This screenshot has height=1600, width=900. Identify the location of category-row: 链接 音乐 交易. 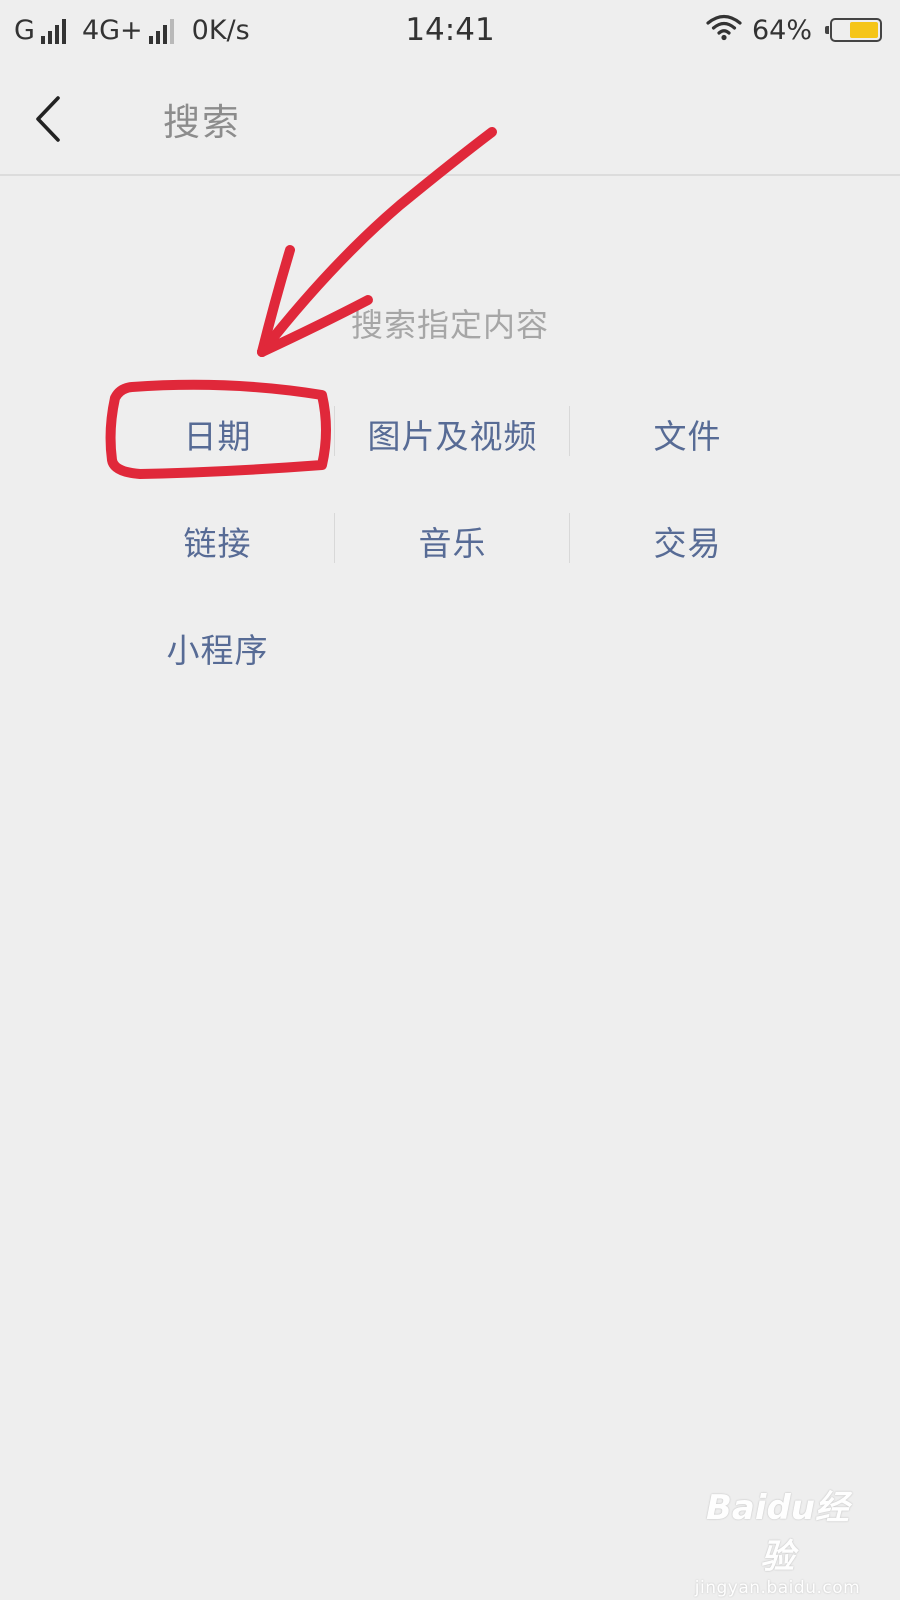
(452, 540).